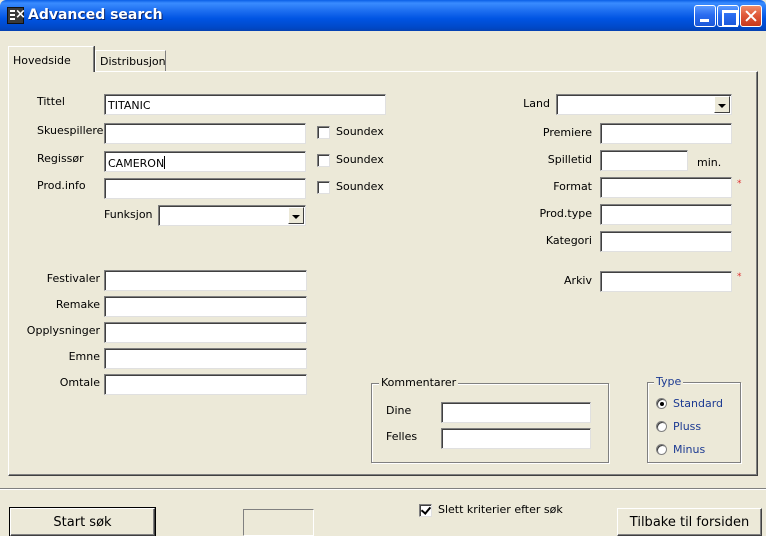 This screenshot has height=536, width=766. What do you see at coordinates (165, 162) in the screenshot?
I see `text-caret` at bounding box center [165, 162].